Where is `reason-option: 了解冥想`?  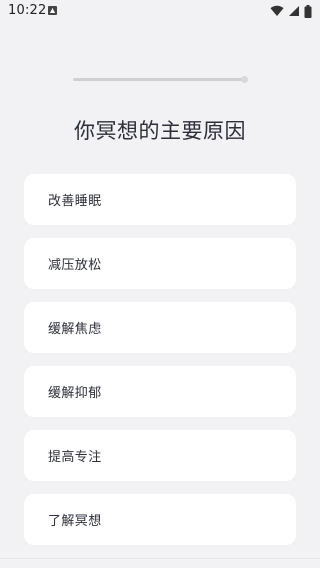 reason-option: 了解冥想 is located at coordinates (160, 519).